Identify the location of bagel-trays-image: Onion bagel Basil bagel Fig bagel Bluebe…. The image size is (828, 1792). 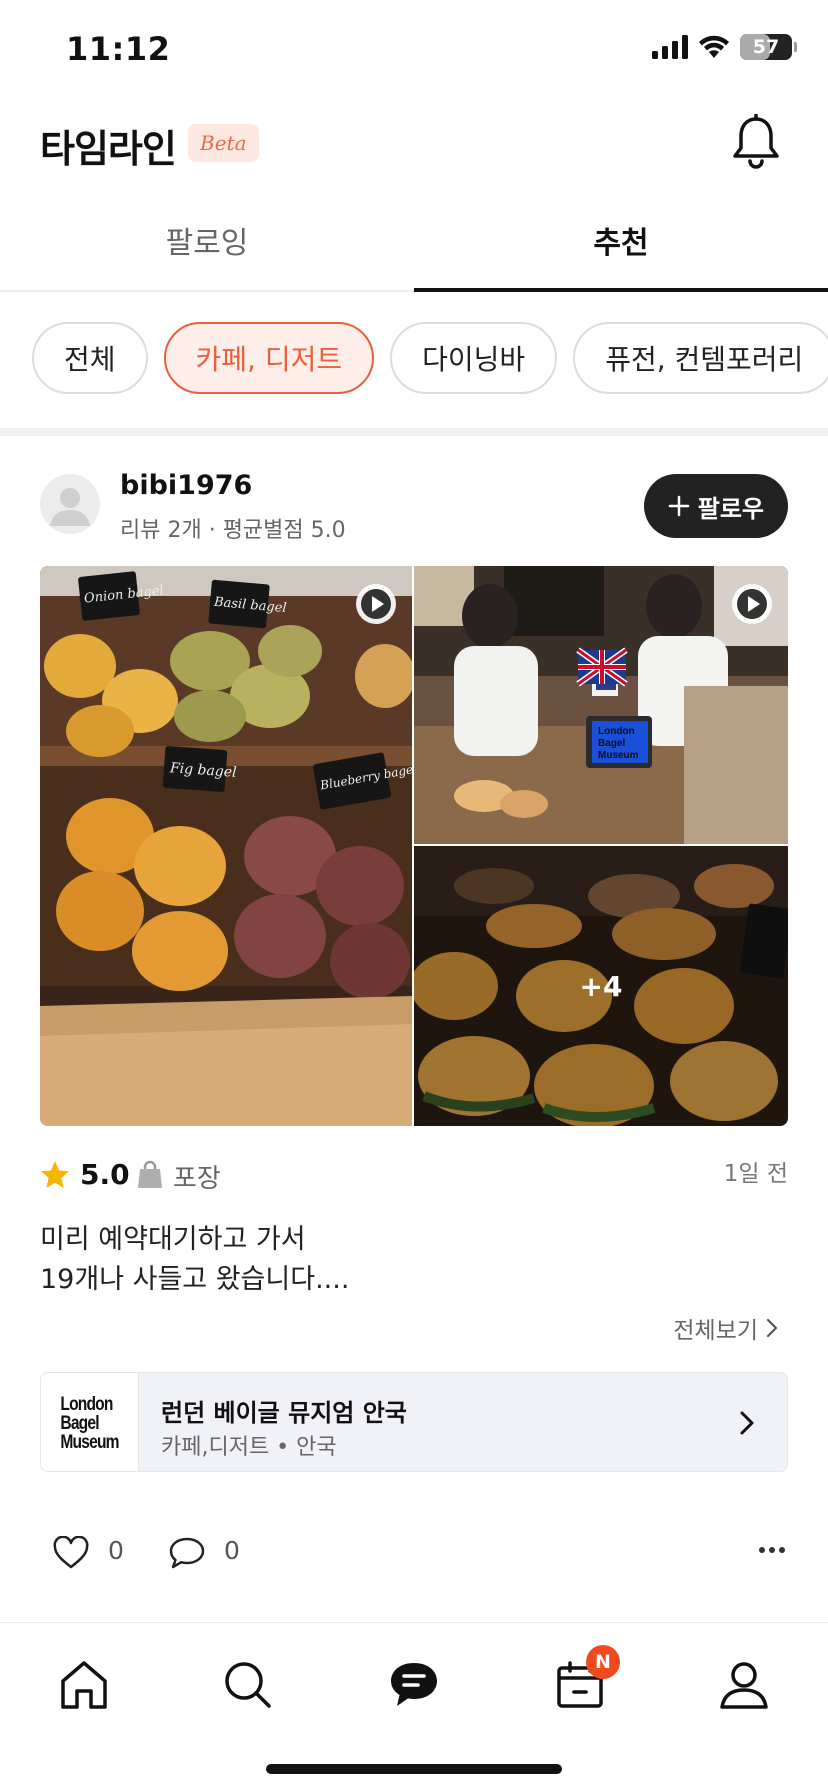
(226, 846).